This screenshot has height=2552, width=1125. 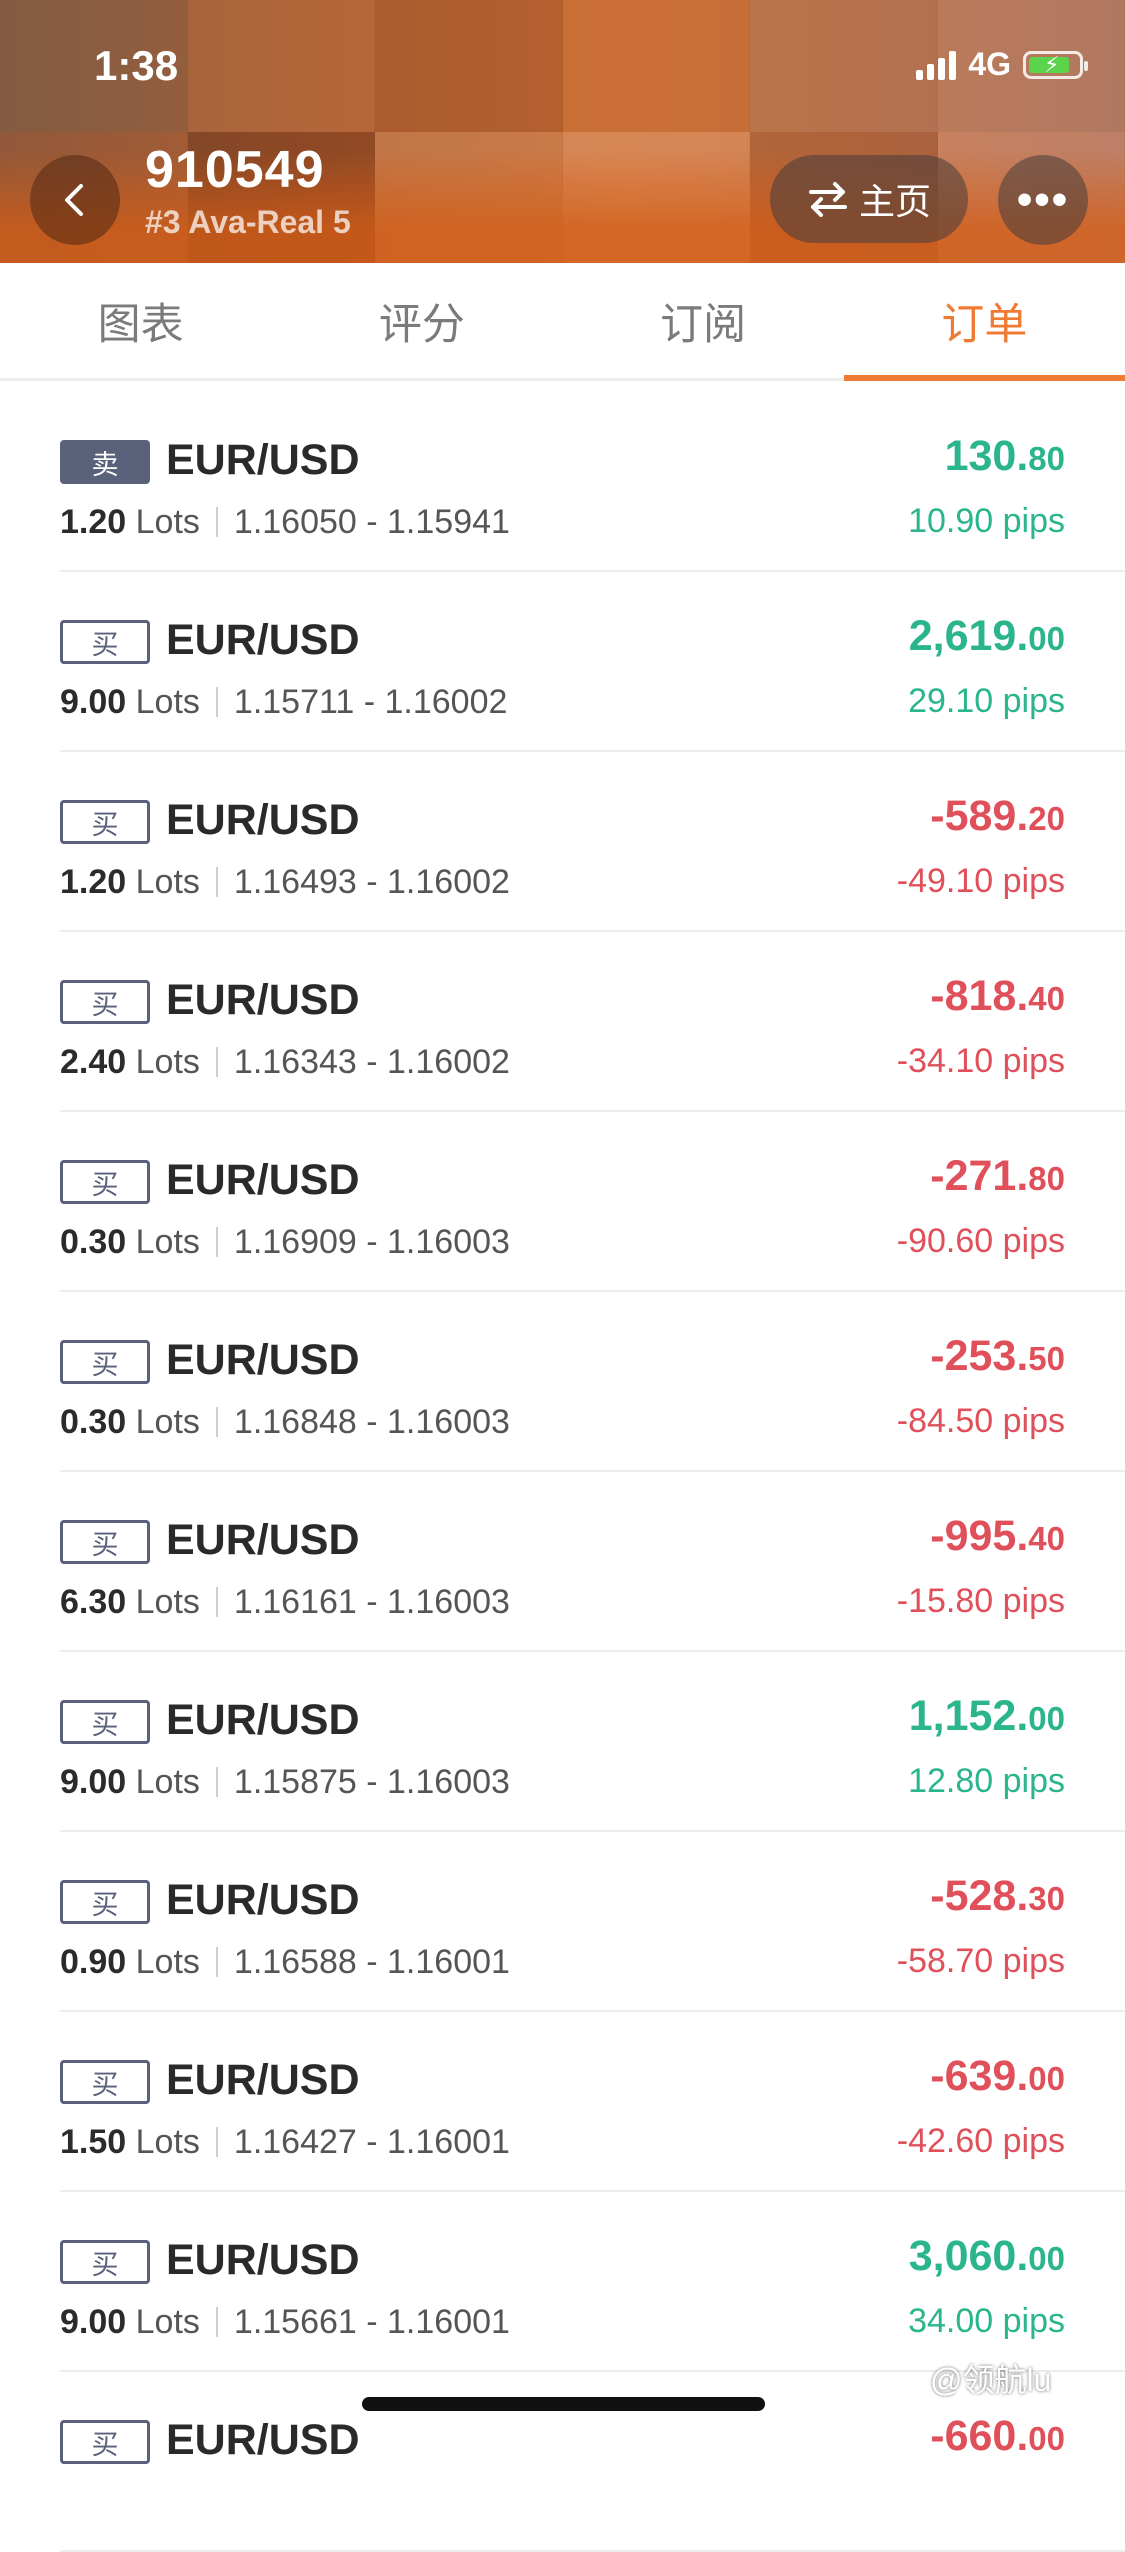 What do you see at coordinates (979, 2436) in the screenshot?
I see `profit-main: -660.` at bounding box center [979, 2436].